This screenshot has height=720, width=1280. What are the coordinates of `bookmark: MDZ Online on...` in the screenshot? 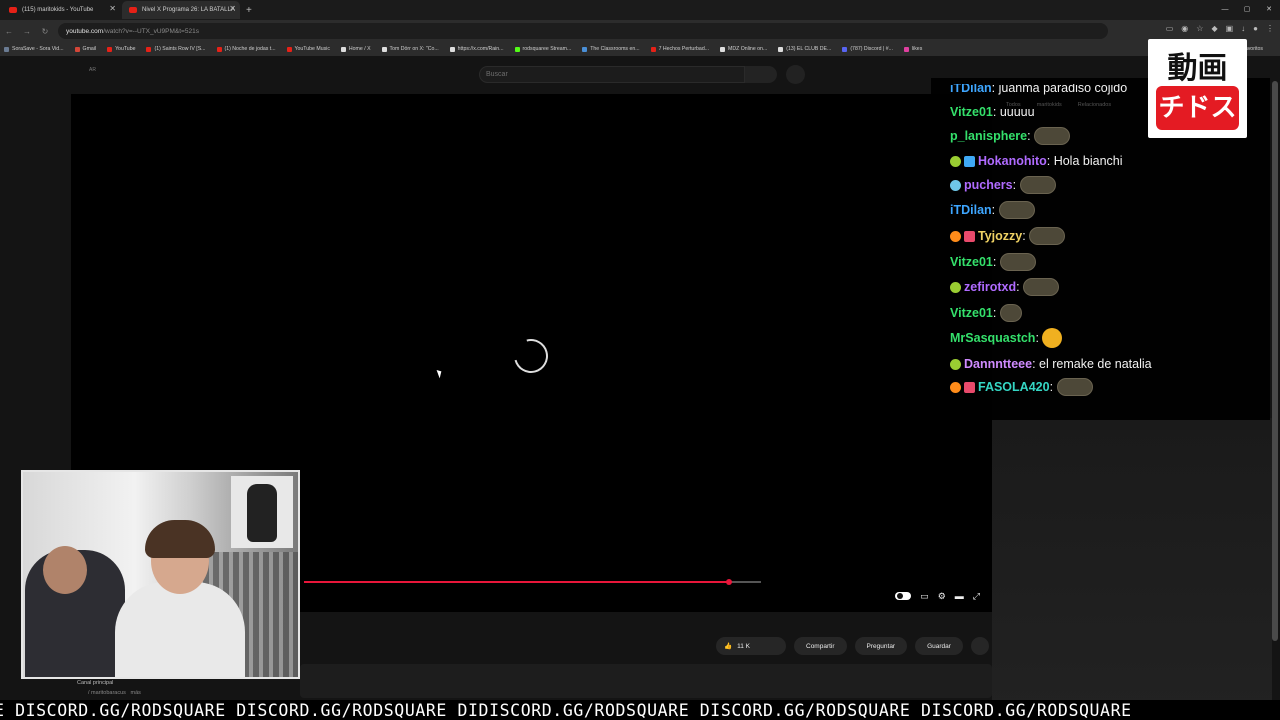 It's located at (743, 49).